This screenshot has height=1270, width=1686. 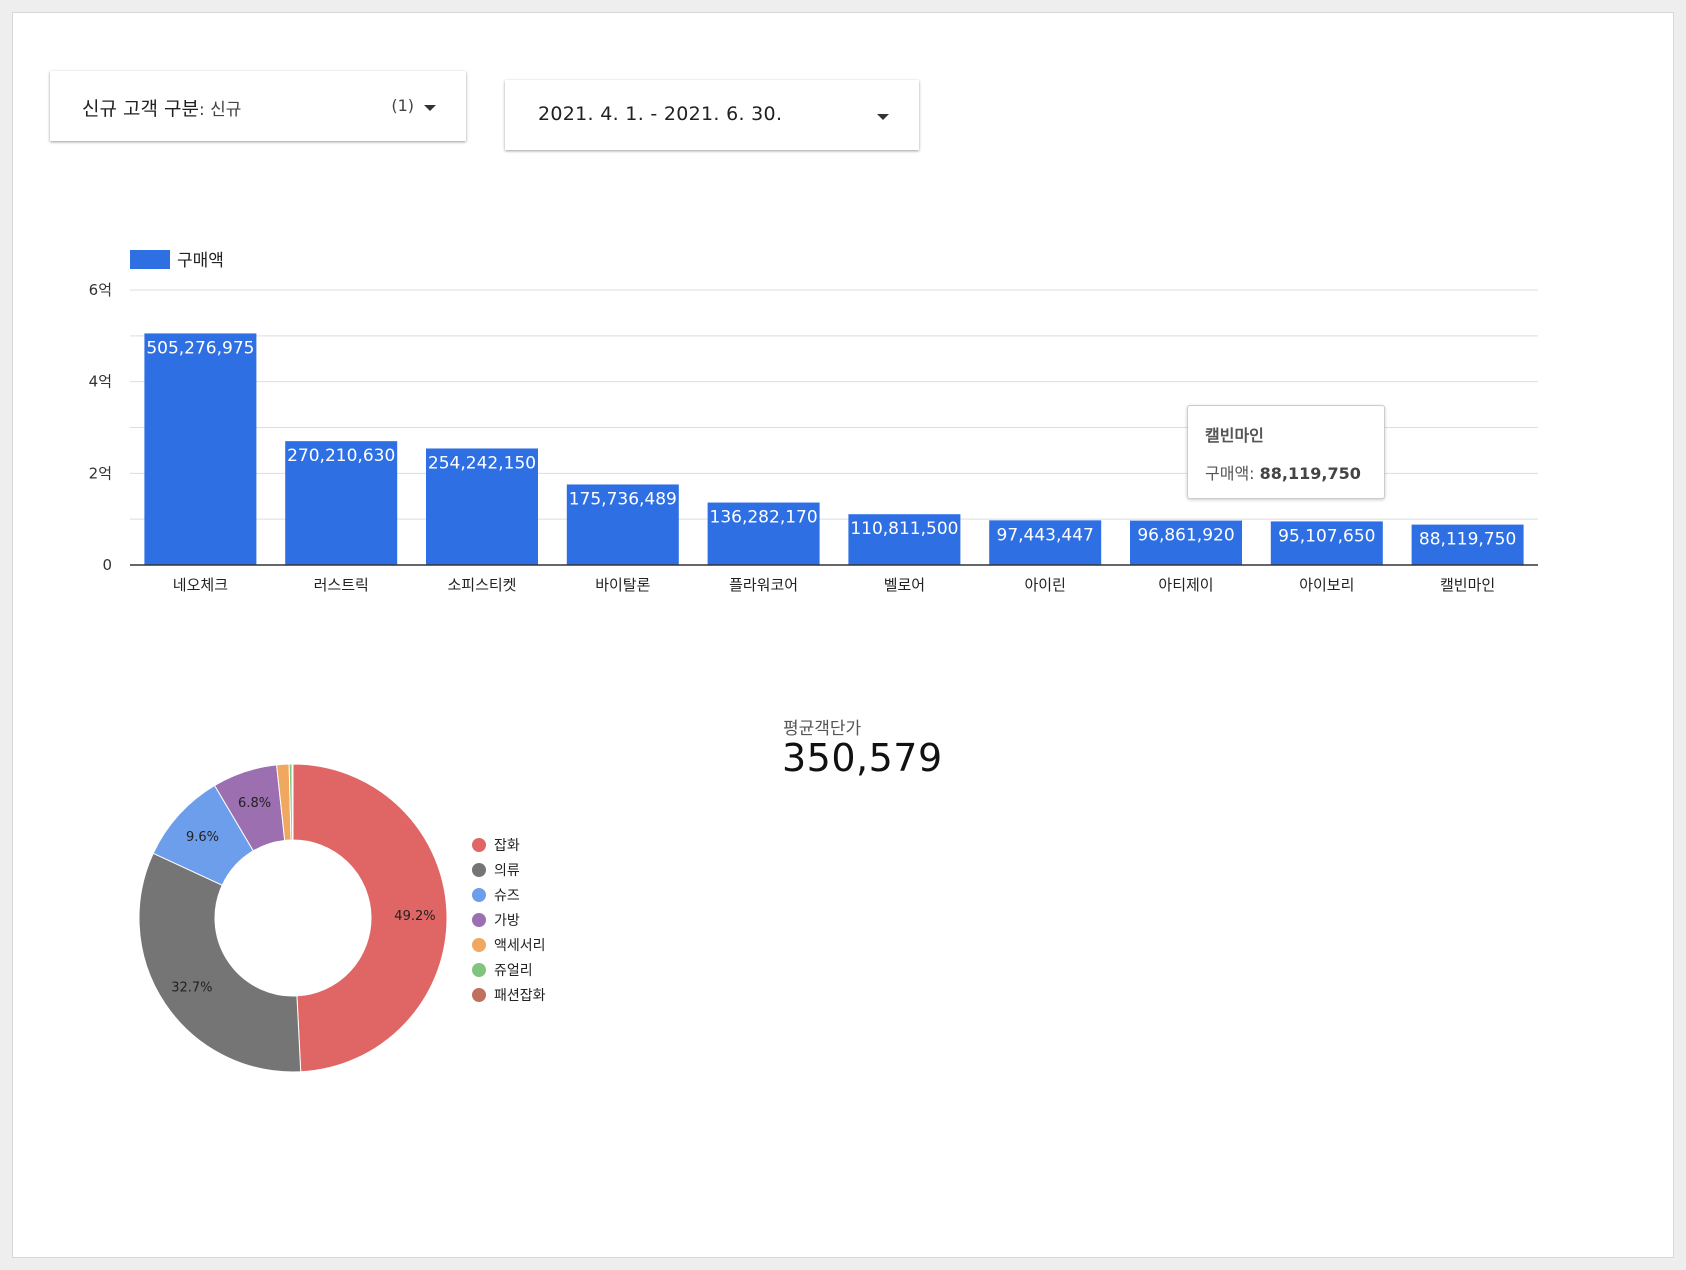 I want to click on legend-item-label: 가방, so click(x=507, y=920).